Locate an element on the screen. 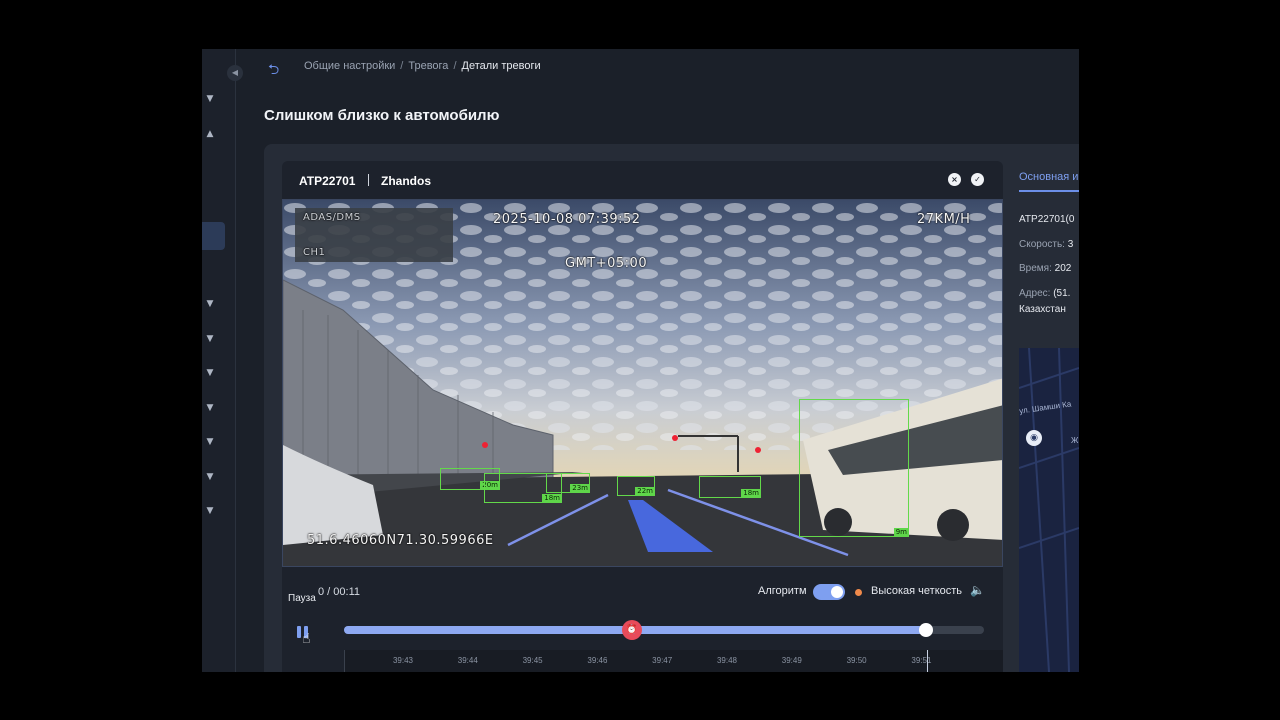 The image size is (1280, 720). sidebar-collapse-icon: ◀ is located at coordinates (235, 73).